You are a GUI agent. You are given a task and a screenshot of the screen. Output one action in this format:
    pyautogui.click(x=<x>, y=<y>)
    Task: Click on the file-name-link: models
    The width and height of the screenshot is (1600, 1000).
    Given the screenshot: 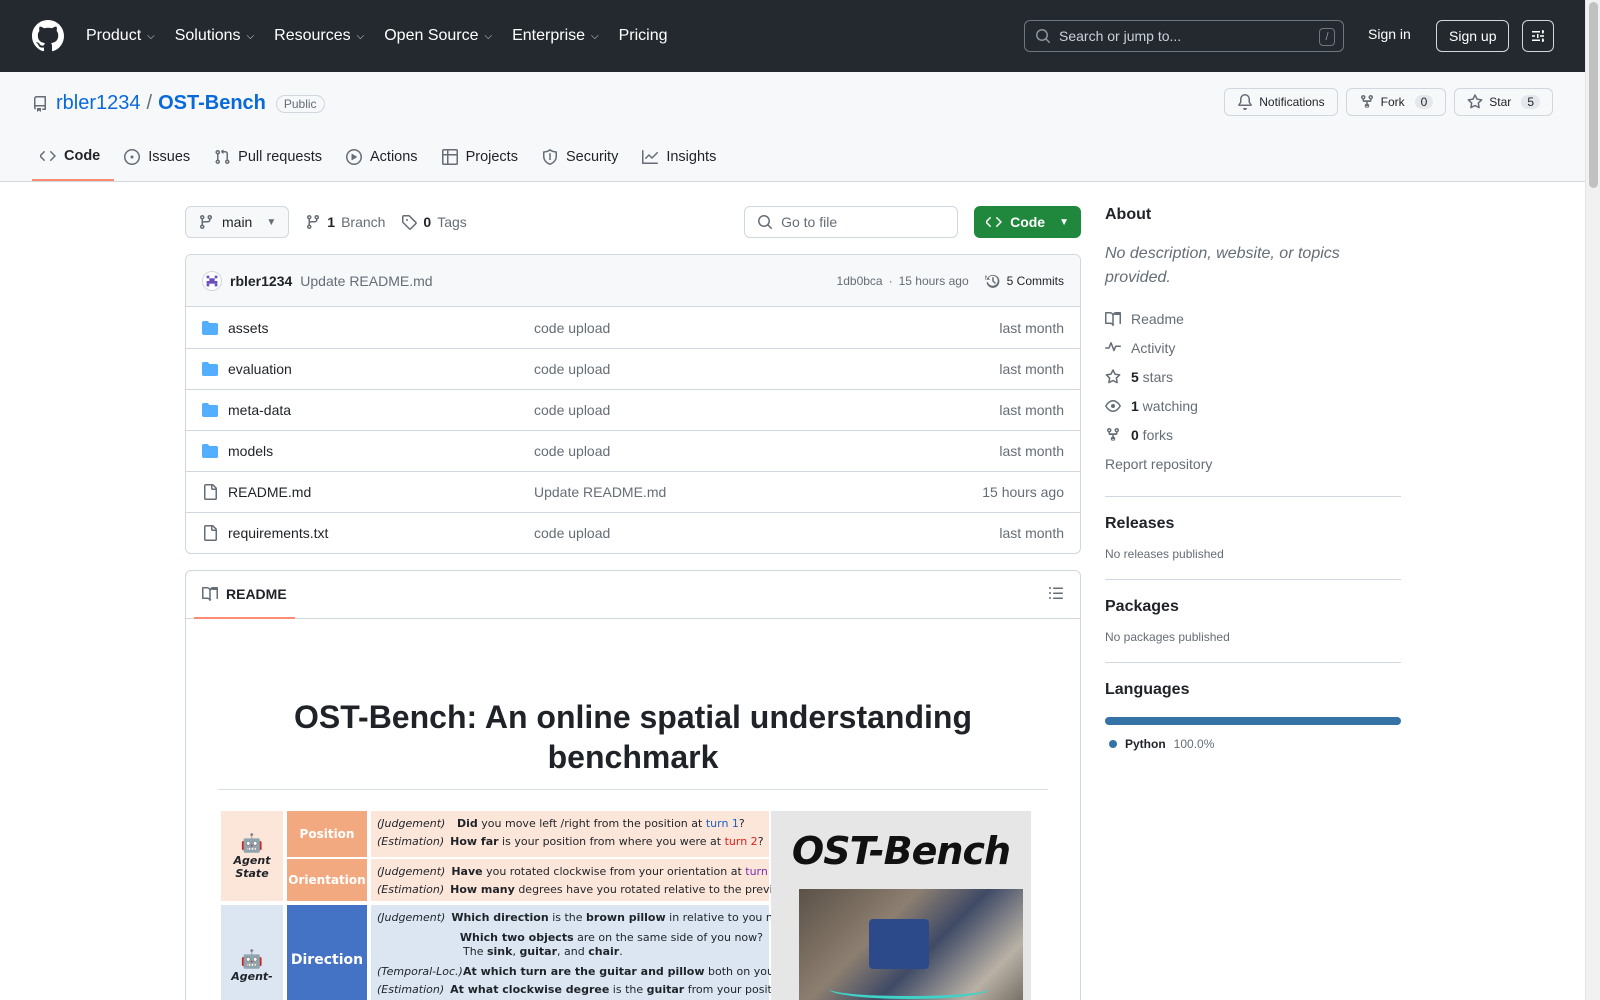 What is the action you would take?
    pyautogui.click(x=368, y=451)
    